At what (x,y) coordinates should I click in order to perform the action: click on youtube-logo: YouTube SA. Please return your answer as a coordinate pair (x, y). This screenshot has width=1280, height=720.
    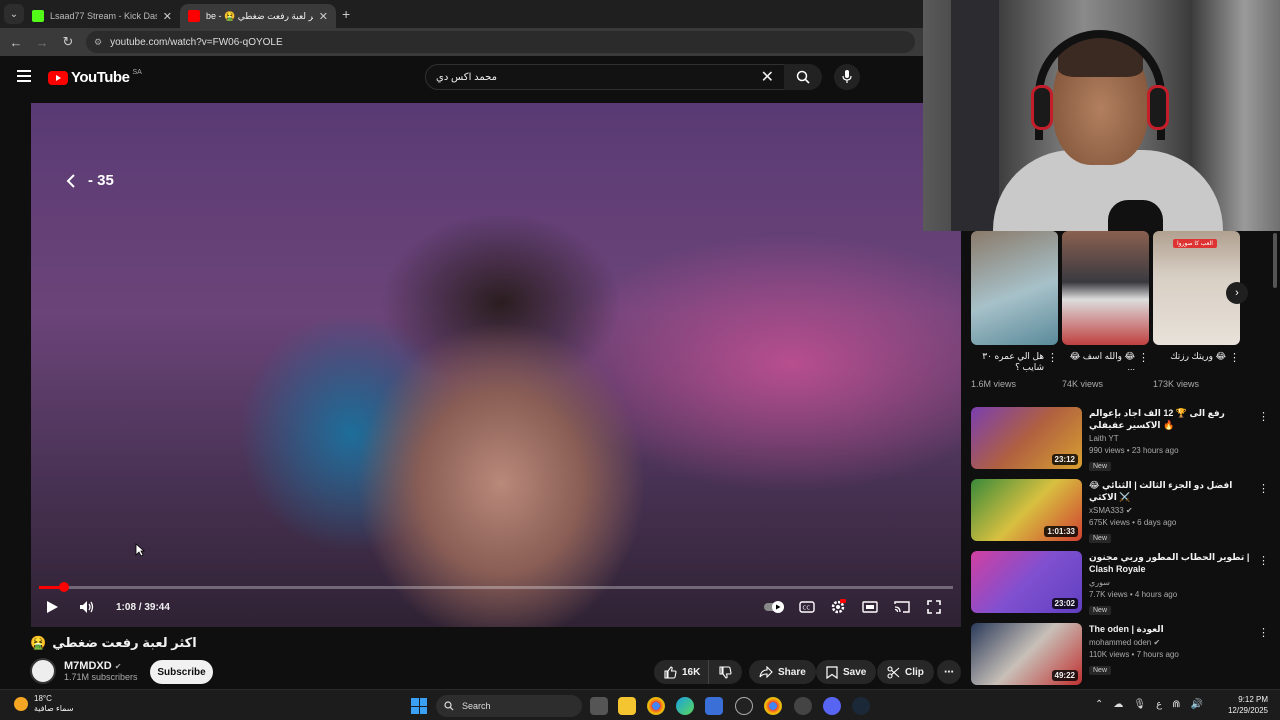
    Looking at the image, I should click on (95, 77).